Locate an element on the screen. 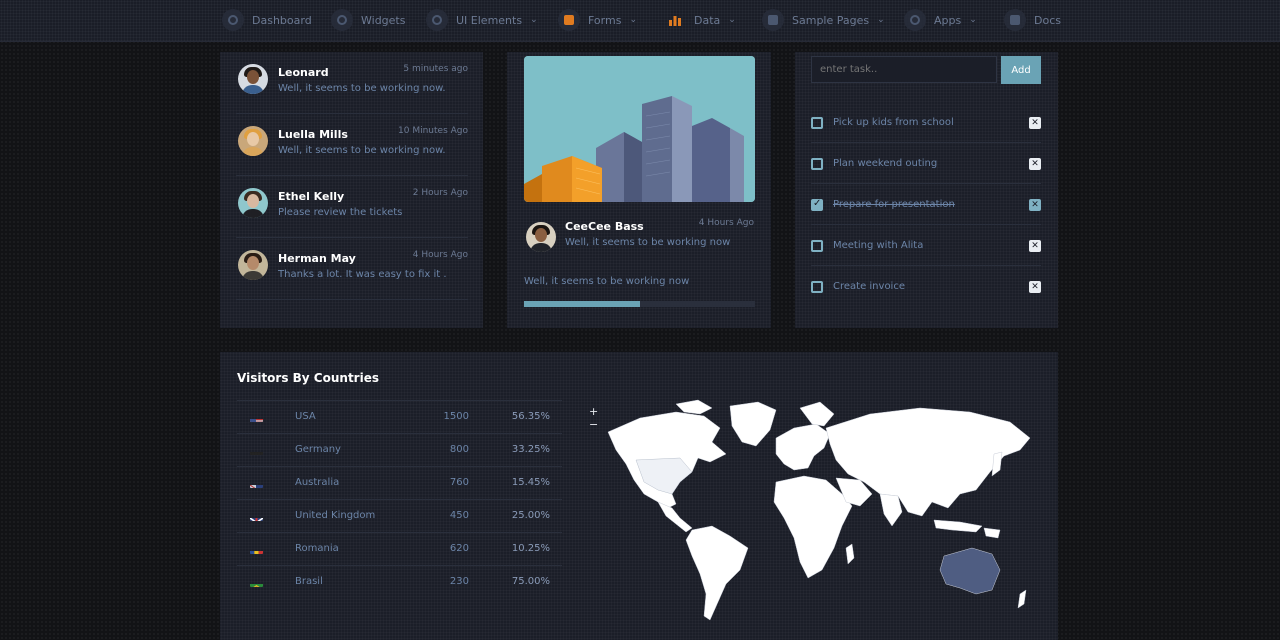 The image size is (1280, 640). nav-docs: Docs is located at coordinates (1032, 20).